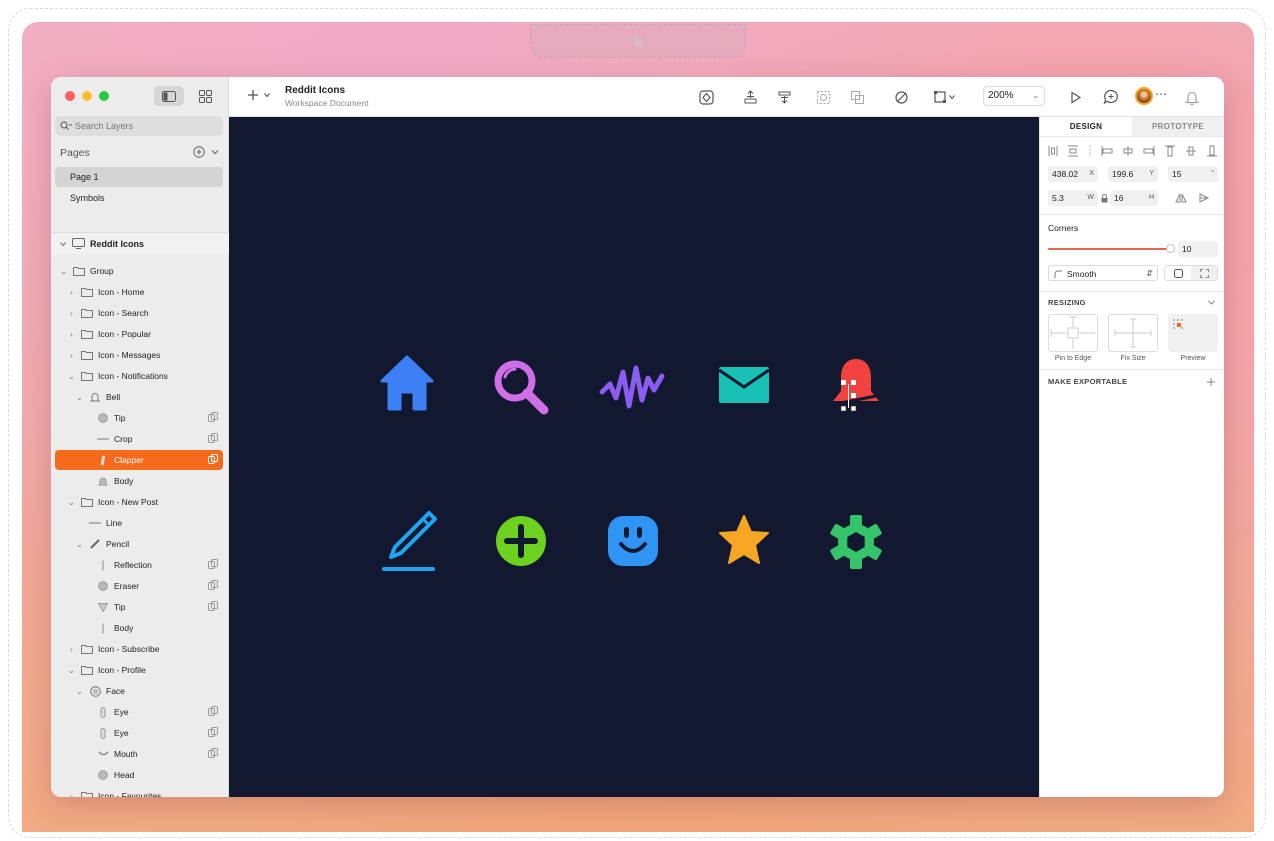 The height and width of the screenshot is (841, 1274). Describe the element at coordinates (259, 95) in the screenshot. I see `insert-button` at that location.